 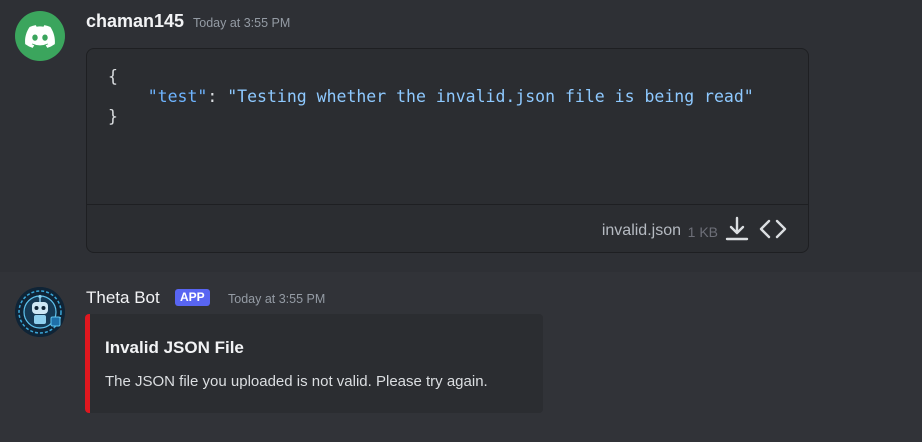 What do you see at coordinates (773, 229) in the screenshot?
I see `code-brackets-icon` at bounding box center [773, 229].